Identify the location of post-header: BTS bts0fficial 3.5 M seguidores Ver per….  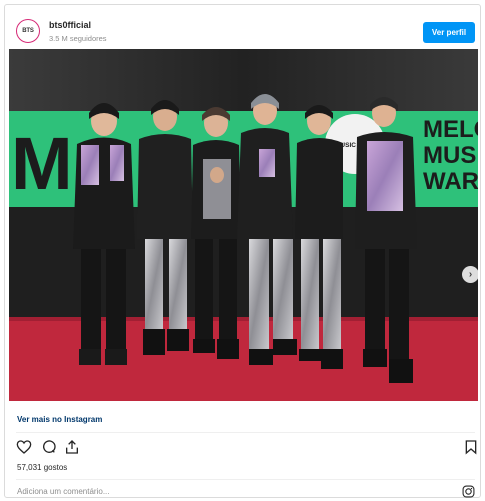
(242, 27).